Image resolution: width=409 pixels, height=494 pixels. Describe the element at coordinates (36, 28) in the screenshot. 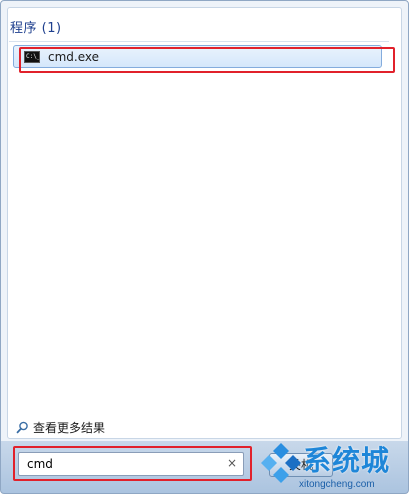

I see `section-title-programs: 程序 (1)` at that location.